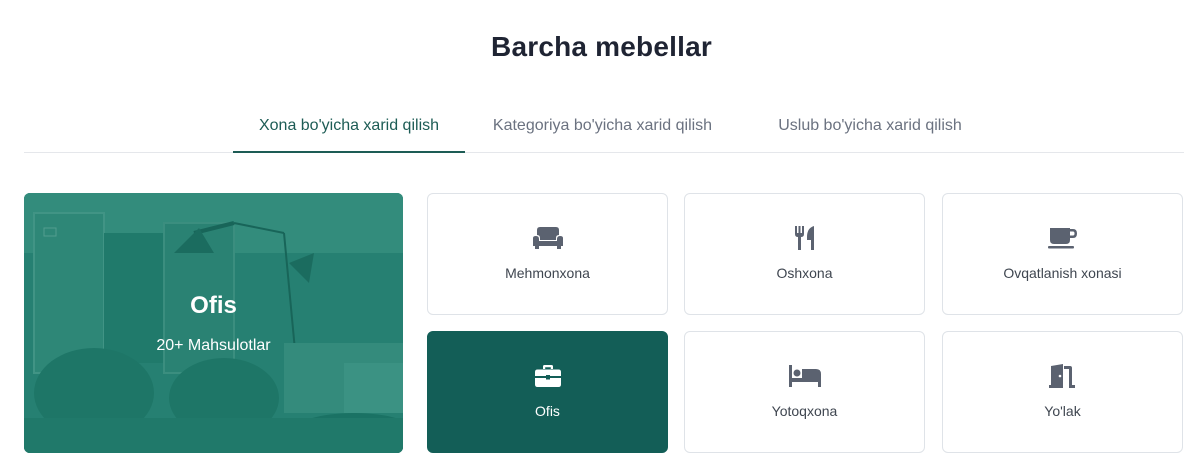  What do you see at coordinates (870, 127) in the screenshot?
I see `tab-shop-by-style: Uslub bo'yicha xarid qilish` at bounding box center [870, 127].